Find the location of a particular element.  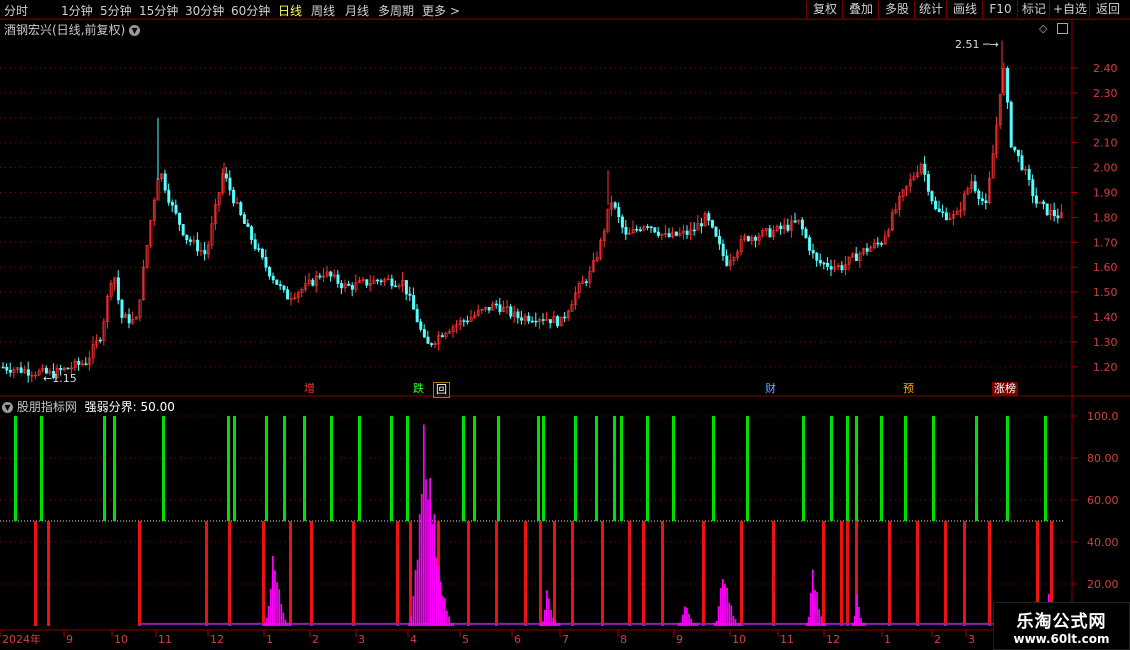

indicator-title: ▼ 股朋指标网 强弱分界: 50.00 is located at coordinates (88, 406).